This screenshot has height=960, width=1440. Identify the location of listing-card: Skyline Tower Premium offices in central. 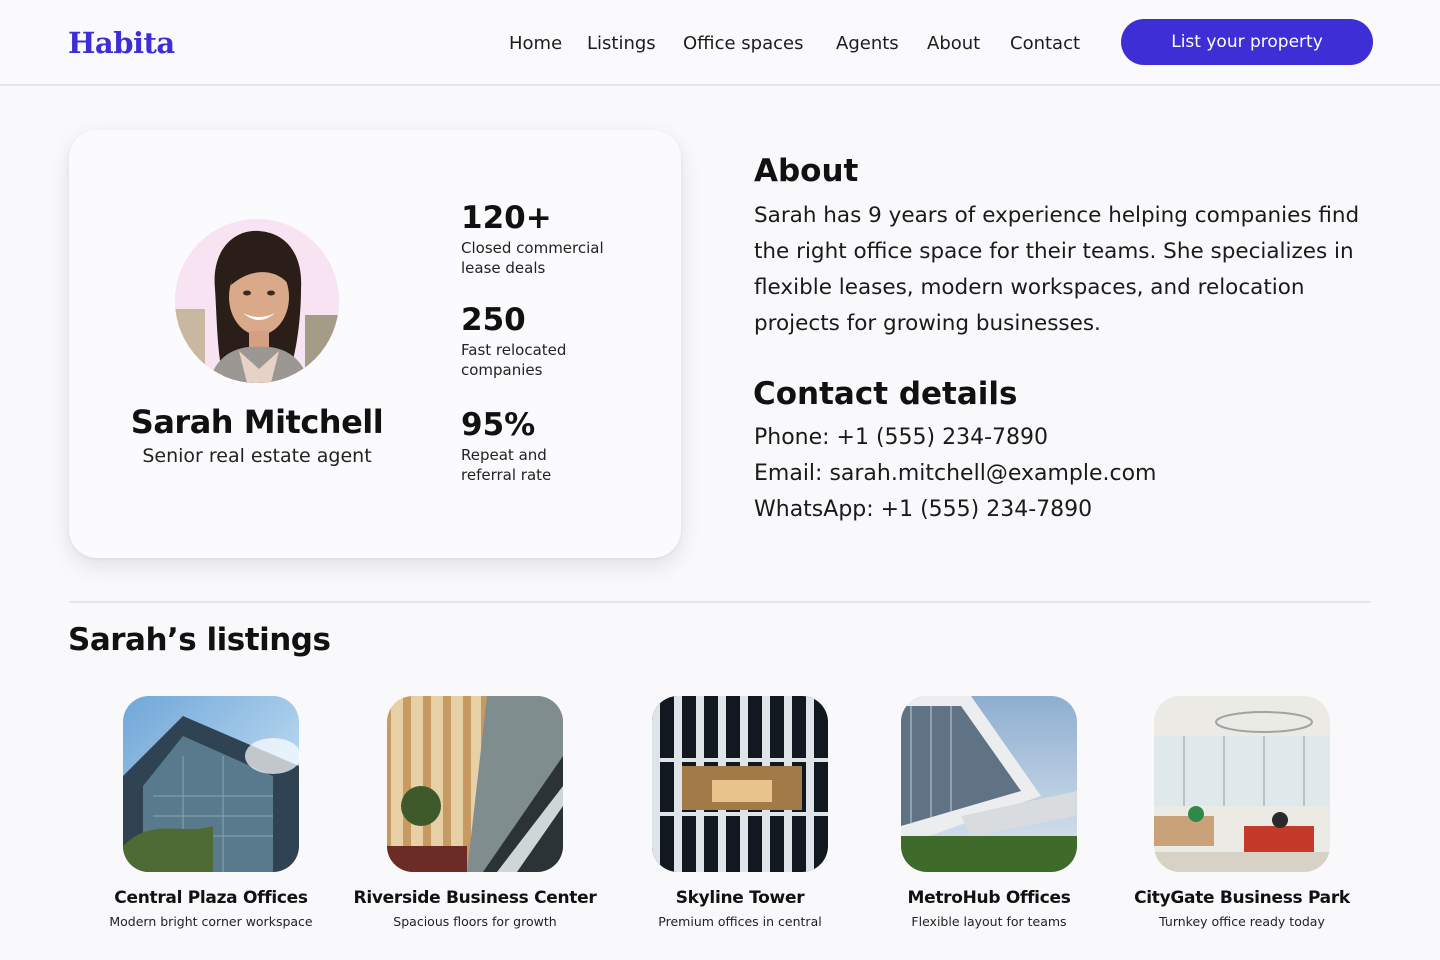
(740, 812).